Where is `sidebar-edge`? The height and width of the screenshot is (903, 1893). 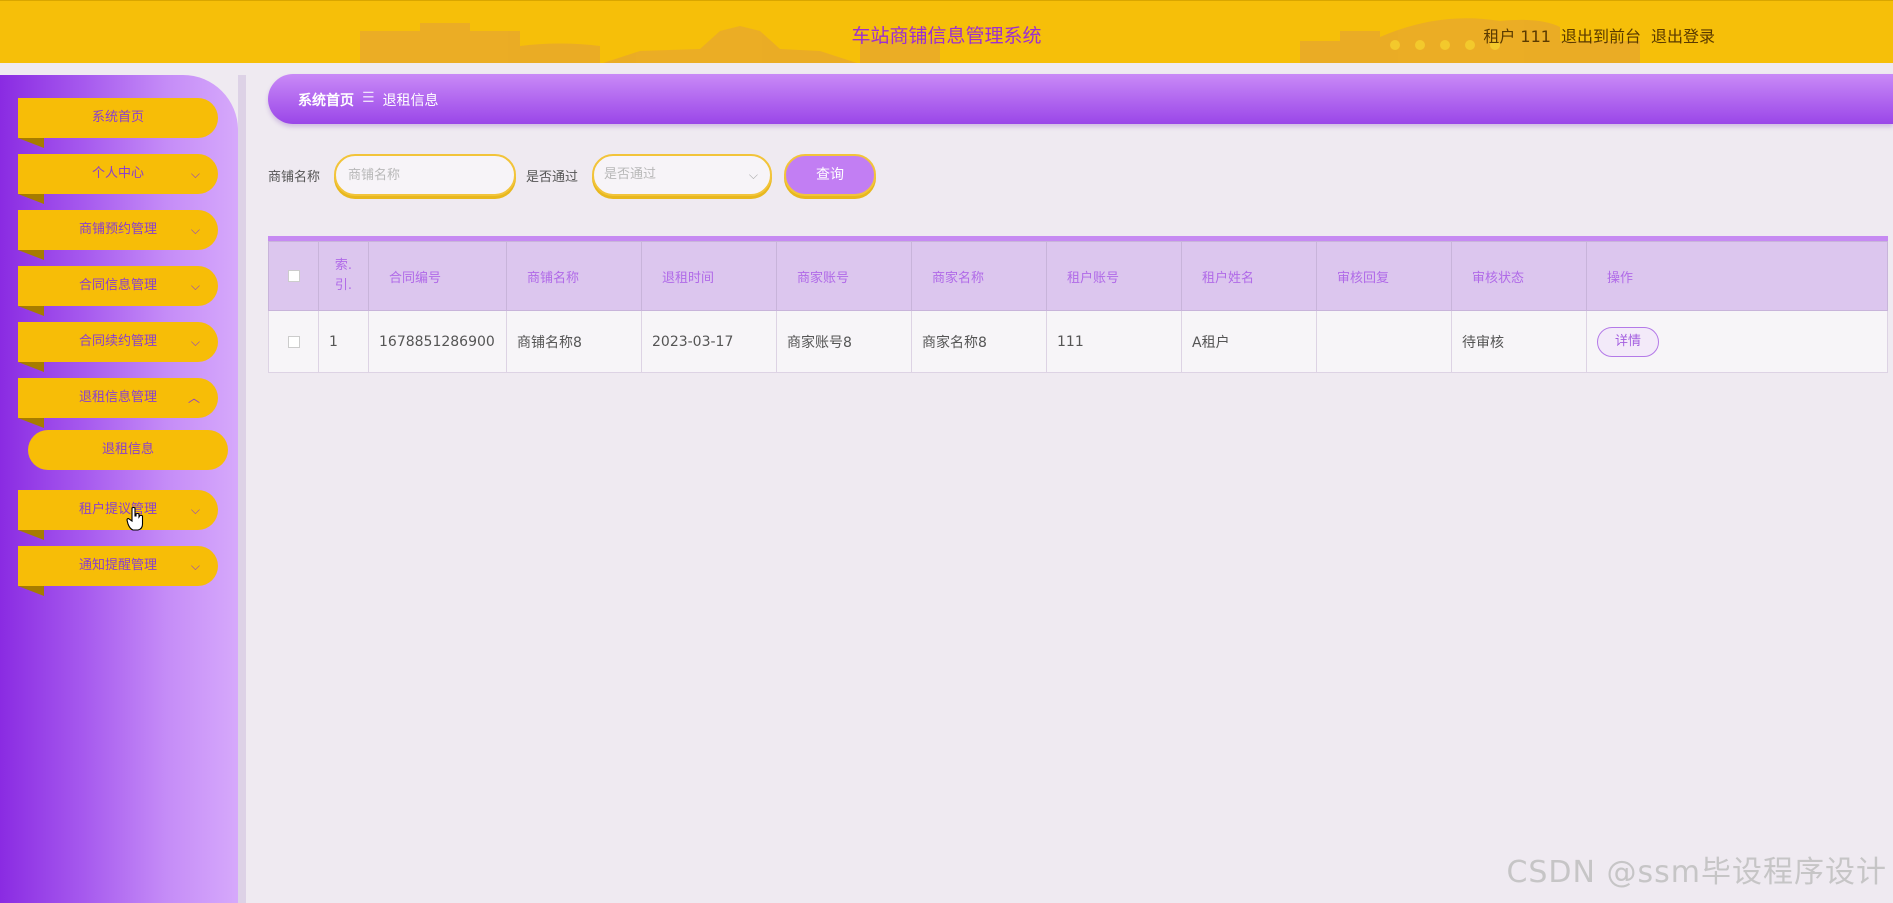 sidebar-edge is located at coordinates (242, 489).